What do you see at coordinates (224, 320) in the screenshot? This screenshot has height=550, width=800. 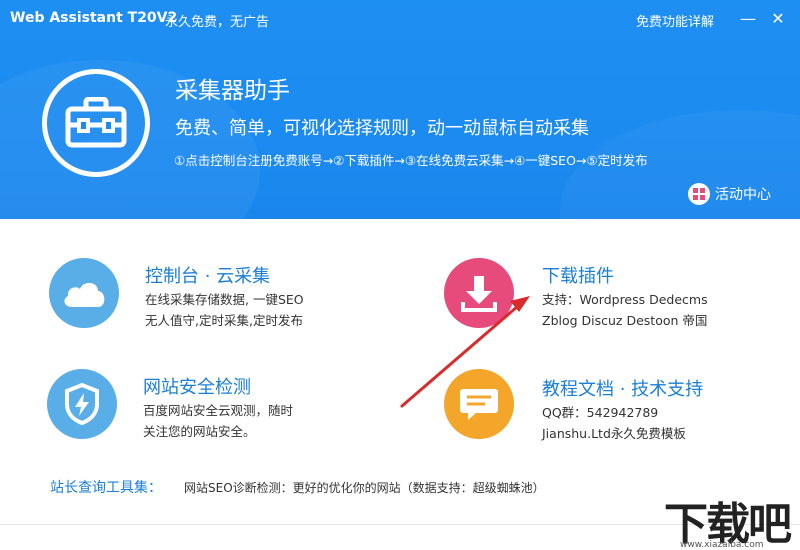 I see `console-desc-line-2: 无人值守,定时采集,定时发布` at bounding box center [224, 320].